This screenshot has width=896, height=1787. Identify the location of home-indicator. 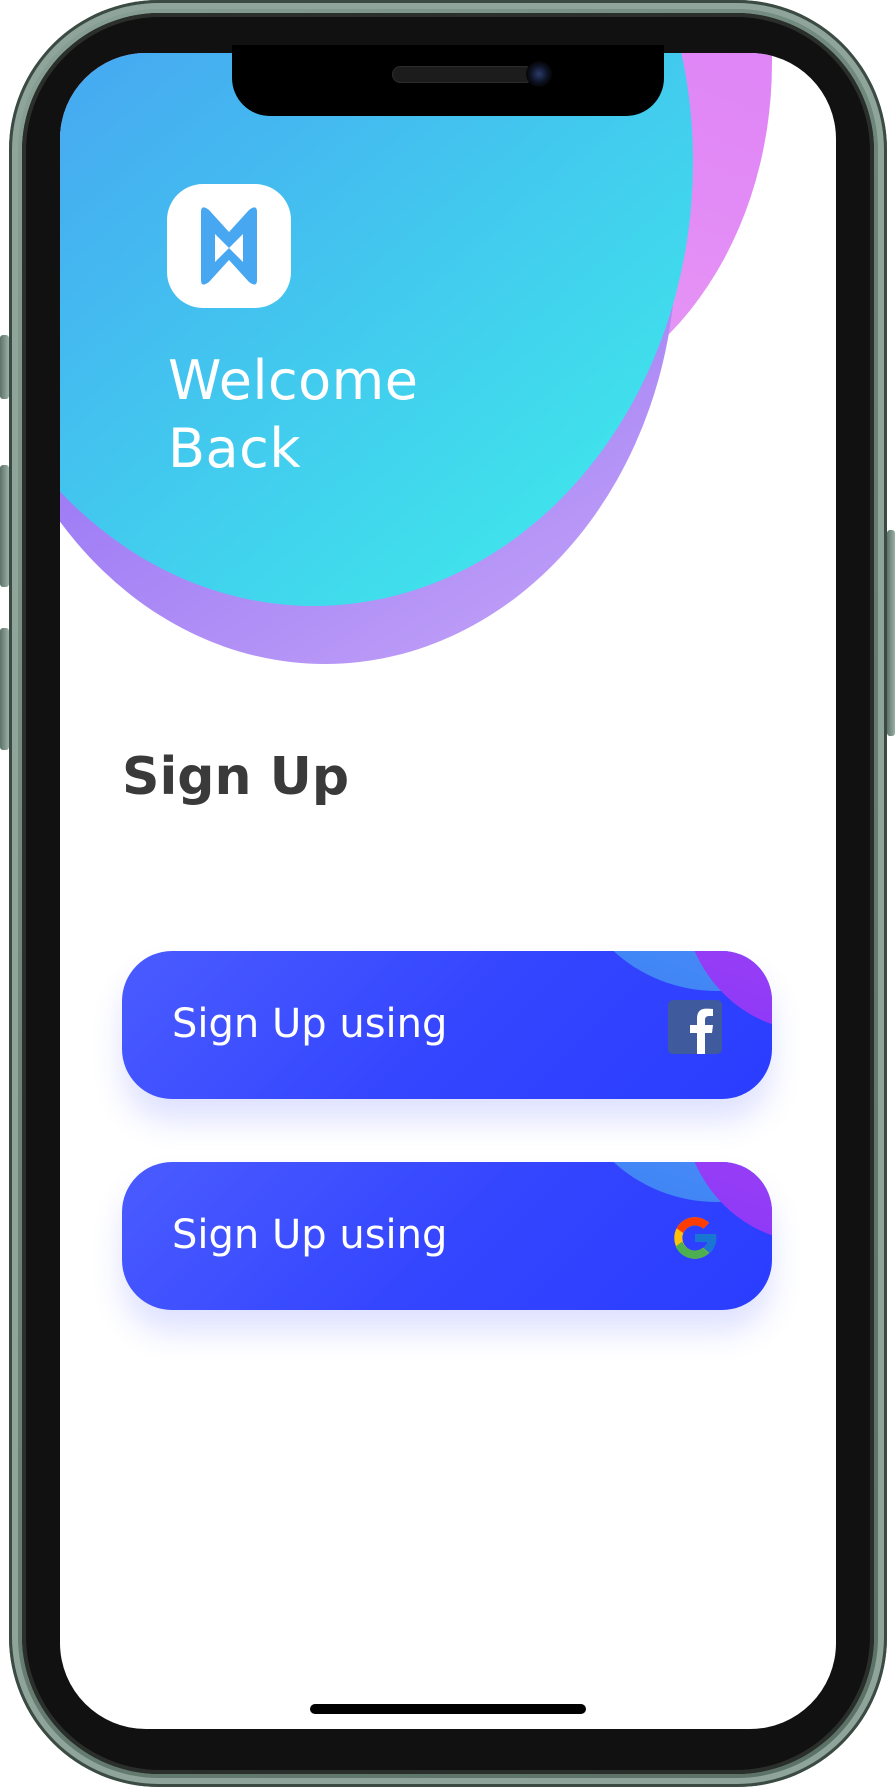
(448, 1709).